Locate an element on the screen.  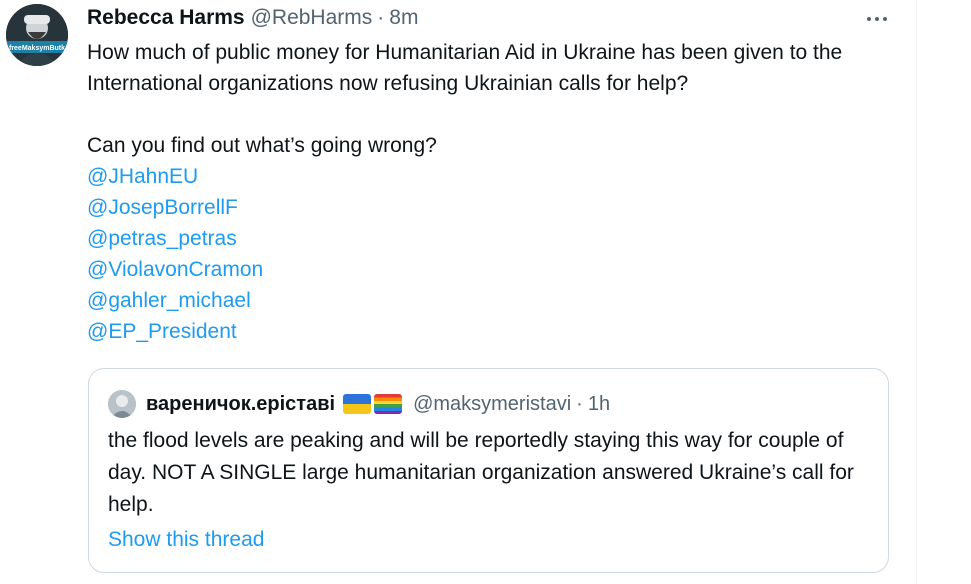
show-thread-link: Show this thread is located at coordinates (186, 540).